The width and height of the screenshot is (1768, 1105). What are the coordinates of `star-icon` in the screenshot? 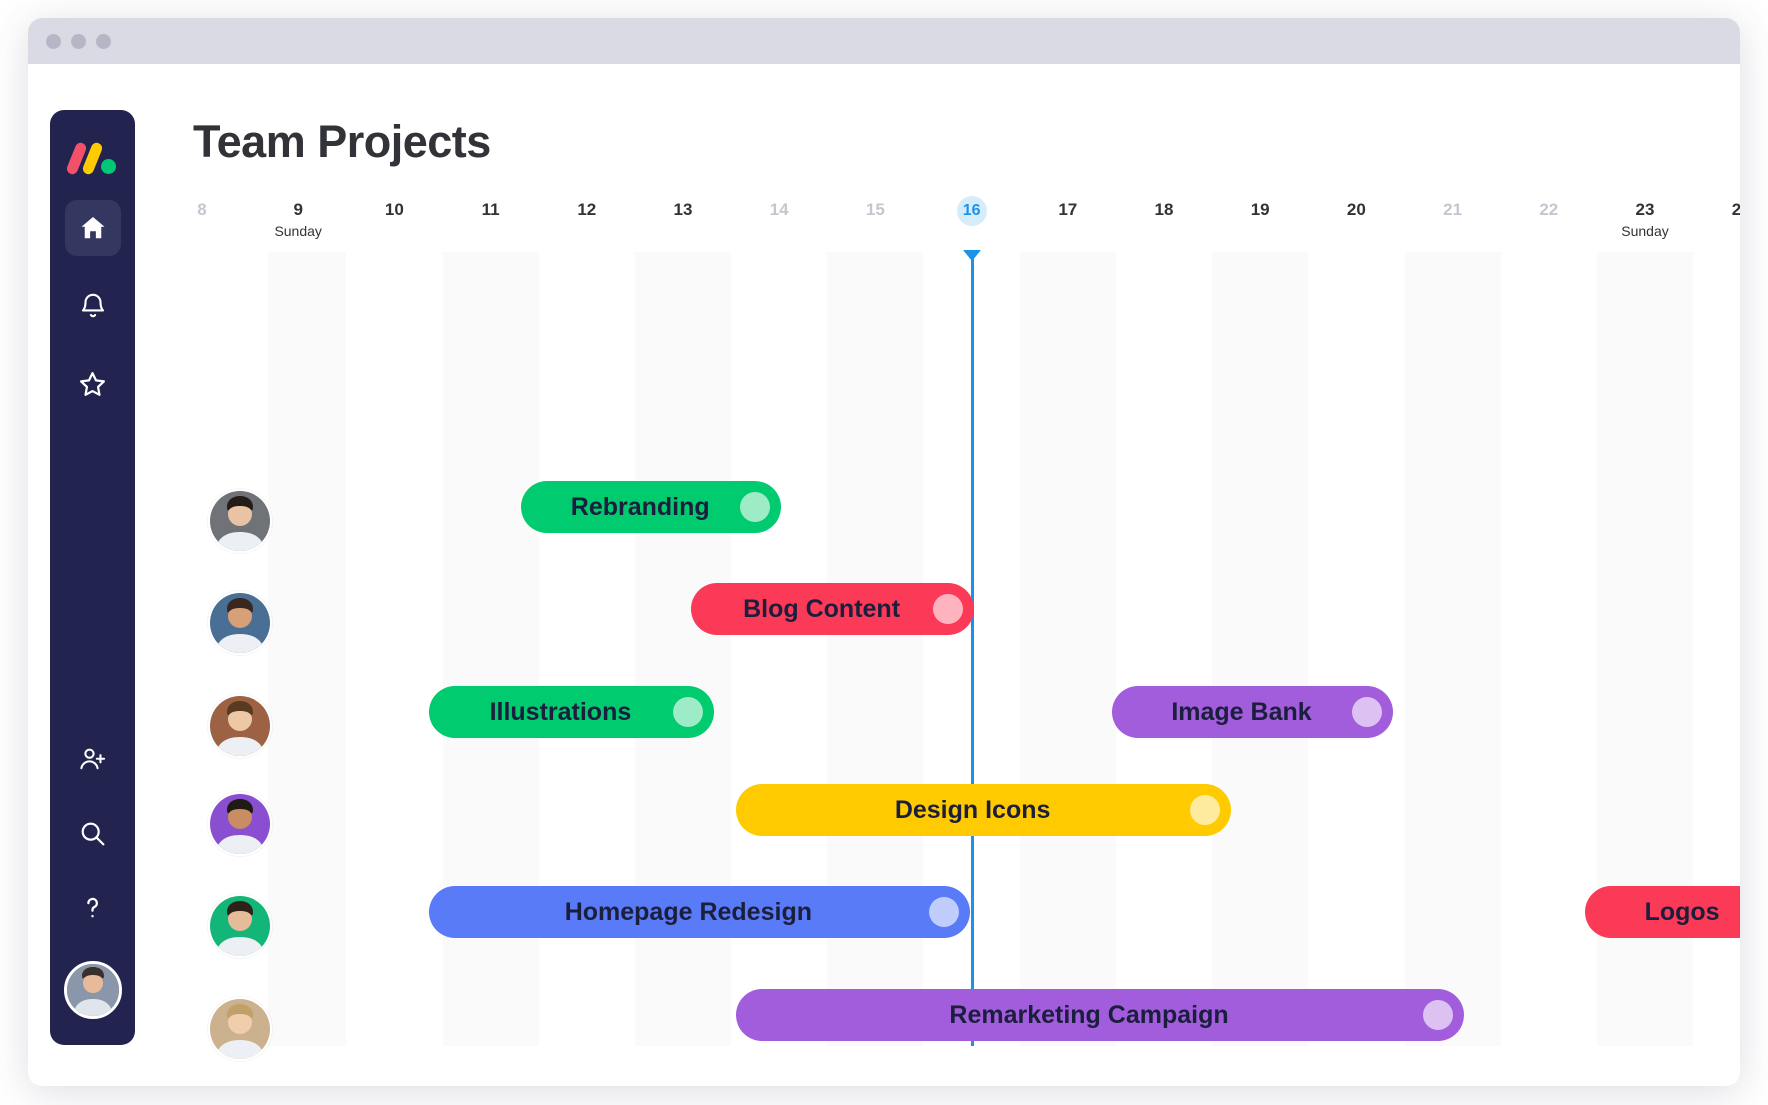 It's located at (92, 384).